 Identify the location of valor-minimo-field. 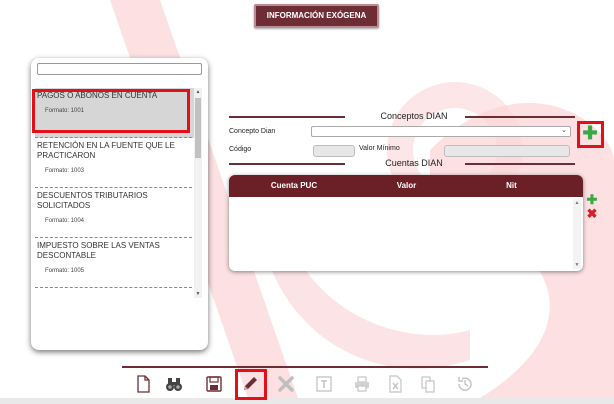
(507, 151).